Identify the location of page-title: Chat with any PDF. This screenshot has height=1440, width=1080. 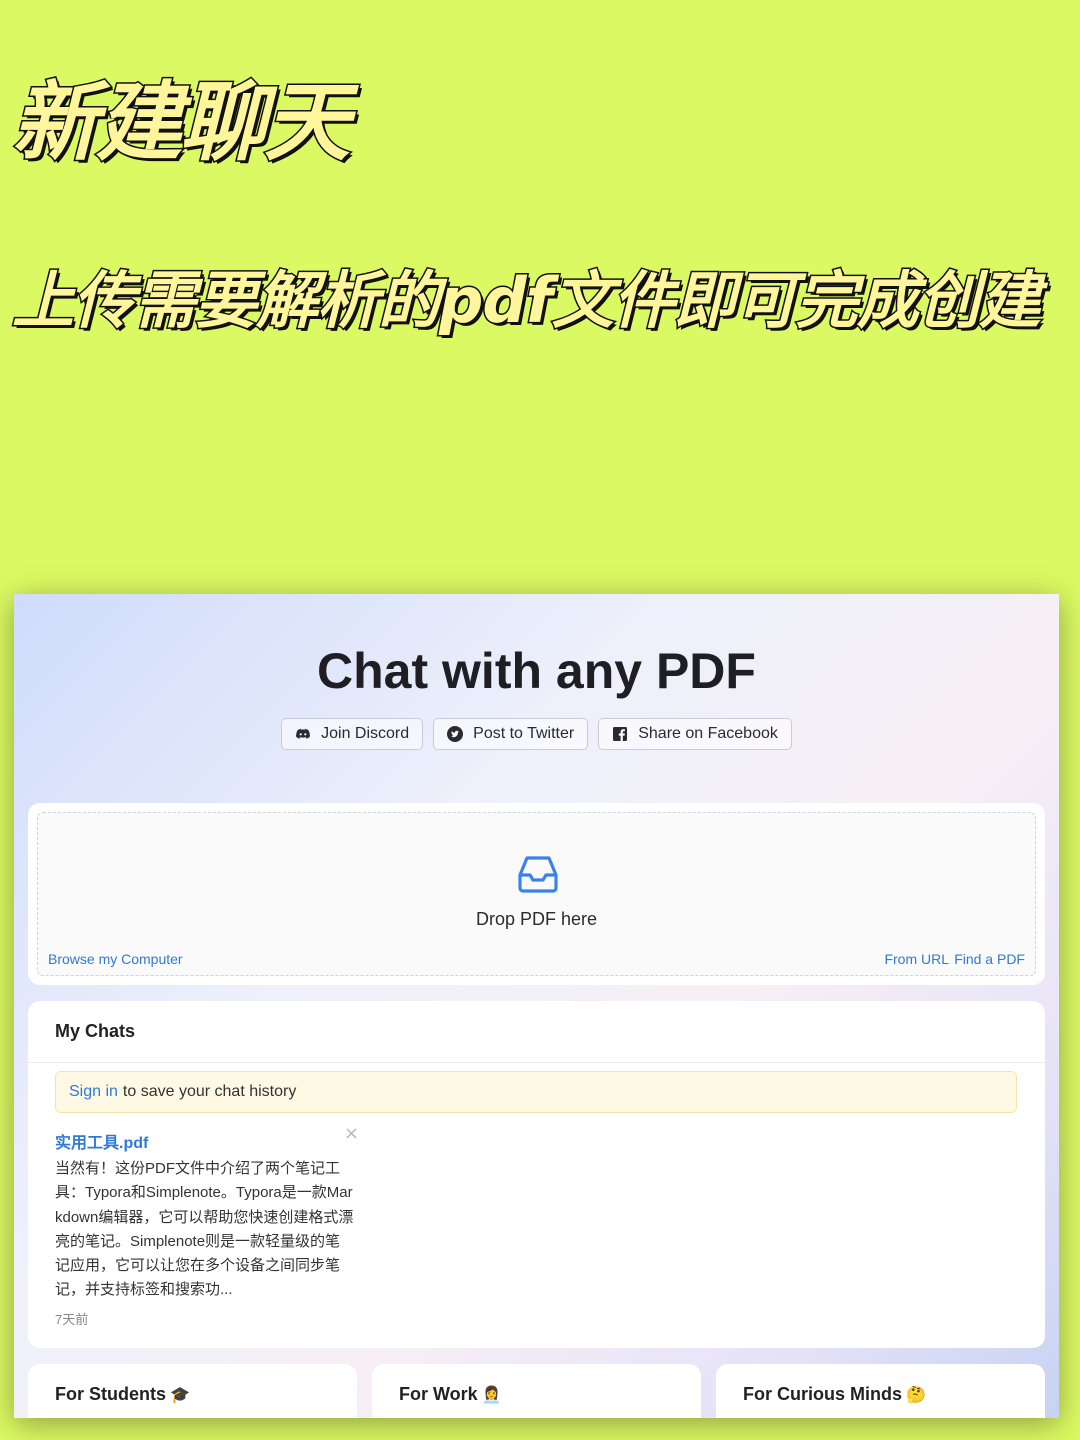
(536, 671).